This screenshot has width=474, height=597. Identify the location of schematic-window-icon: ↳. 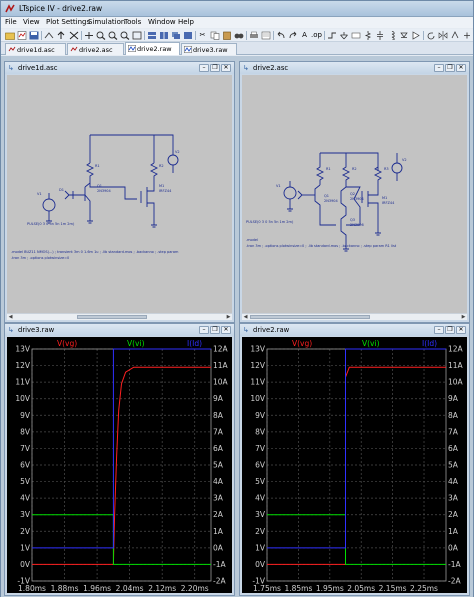
(246, 68).